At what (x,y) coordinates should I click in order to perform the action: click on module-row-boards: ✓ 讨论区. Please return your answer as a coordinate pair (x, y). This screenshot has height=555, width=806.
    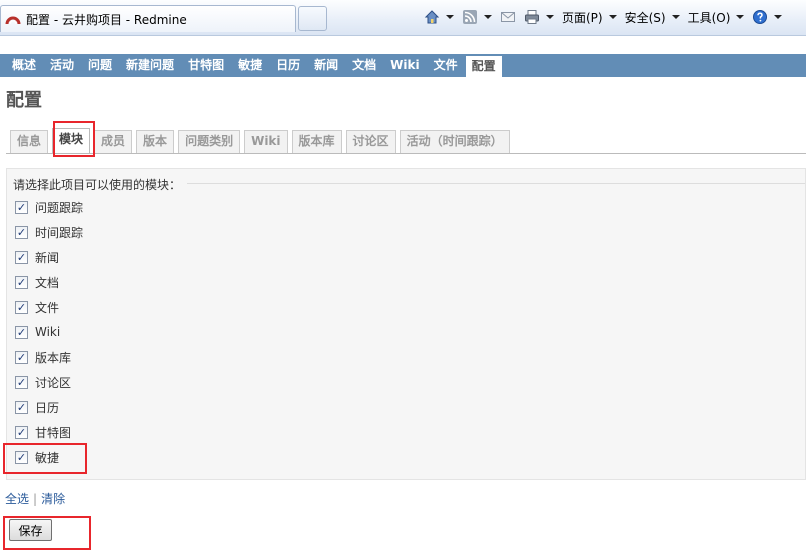
    Looking at the image, I should click on (43, 382).